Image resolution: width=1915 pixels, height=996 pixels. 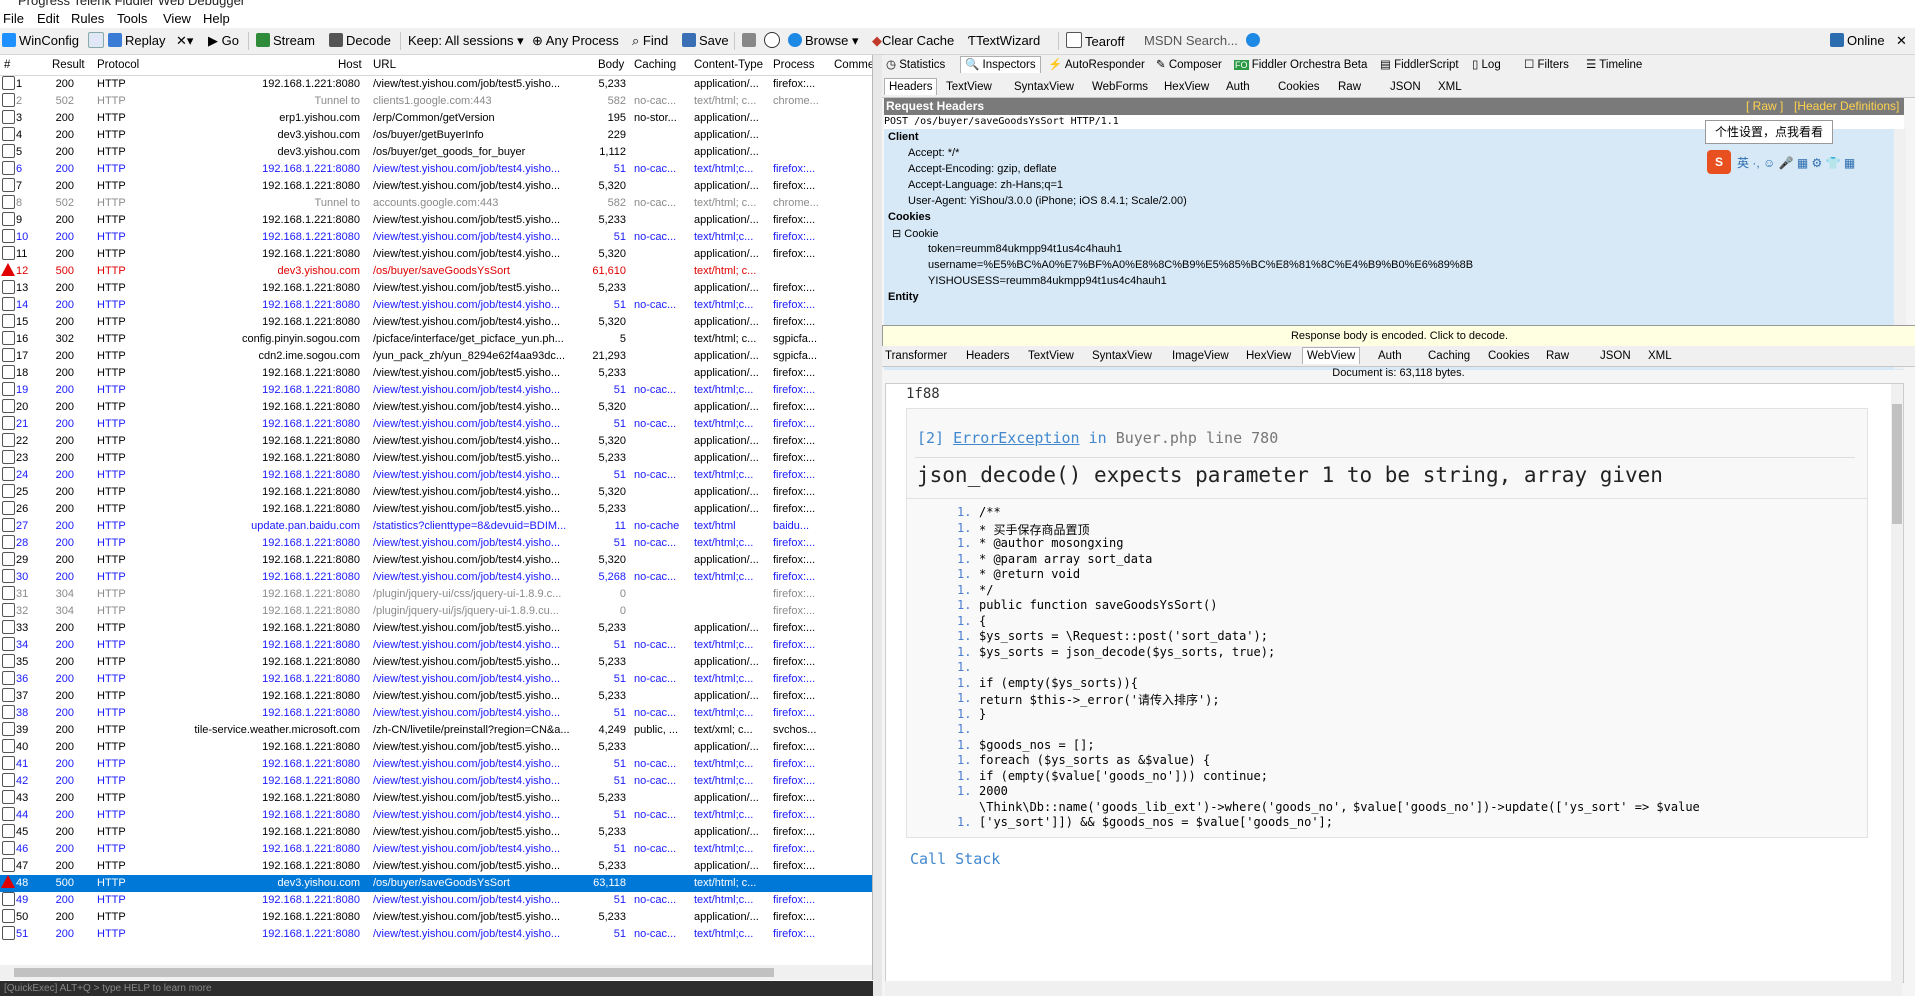 I want to click on cookie-node: ⊟ Cookie, so click(x=915, y=233).